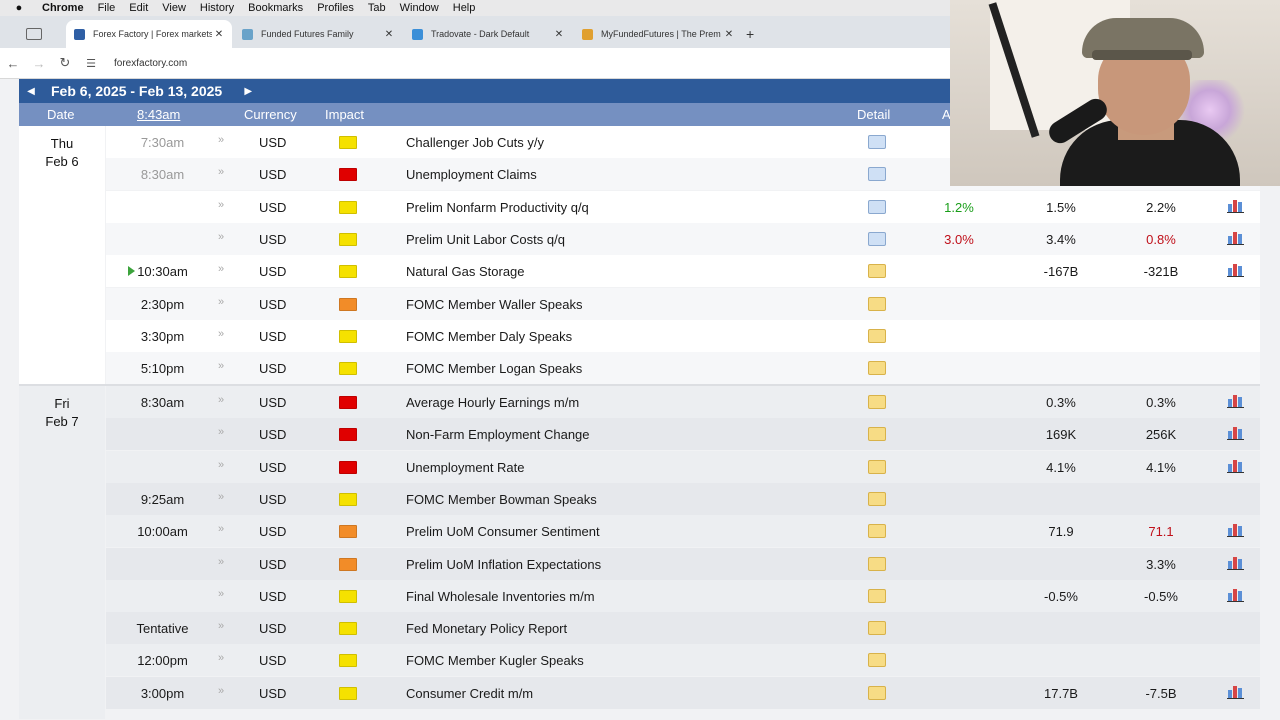 Image resolution: width=1280 pixels, height=720 pixels. Describe the element at coordinates (174, 8) in the screenshot. I see `menu-view: View` at that location.